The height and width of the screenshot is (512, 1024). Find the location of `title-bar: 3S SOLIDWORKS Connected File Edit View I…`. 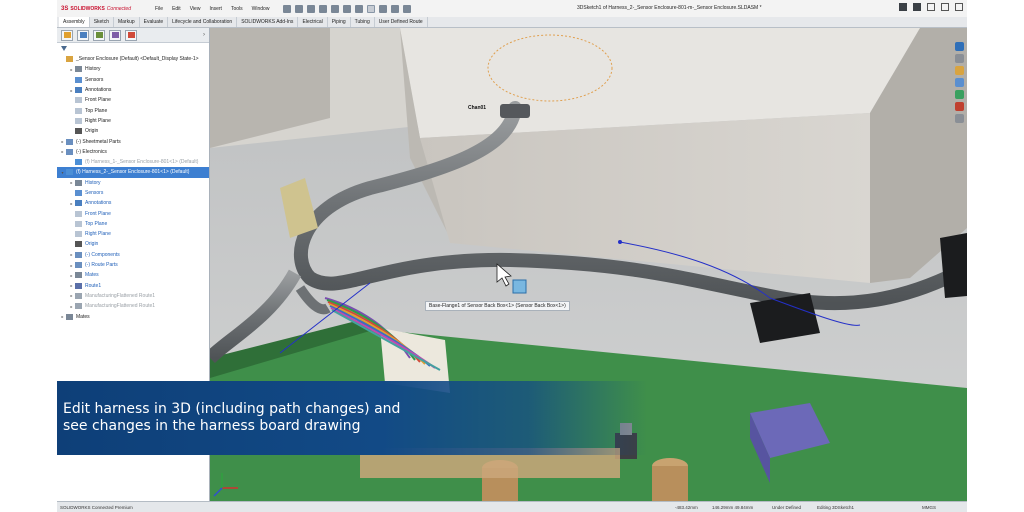

title-bar: 3S SOLIDWORKS Connected File Edit View I… is located at coordinates (512, 8).